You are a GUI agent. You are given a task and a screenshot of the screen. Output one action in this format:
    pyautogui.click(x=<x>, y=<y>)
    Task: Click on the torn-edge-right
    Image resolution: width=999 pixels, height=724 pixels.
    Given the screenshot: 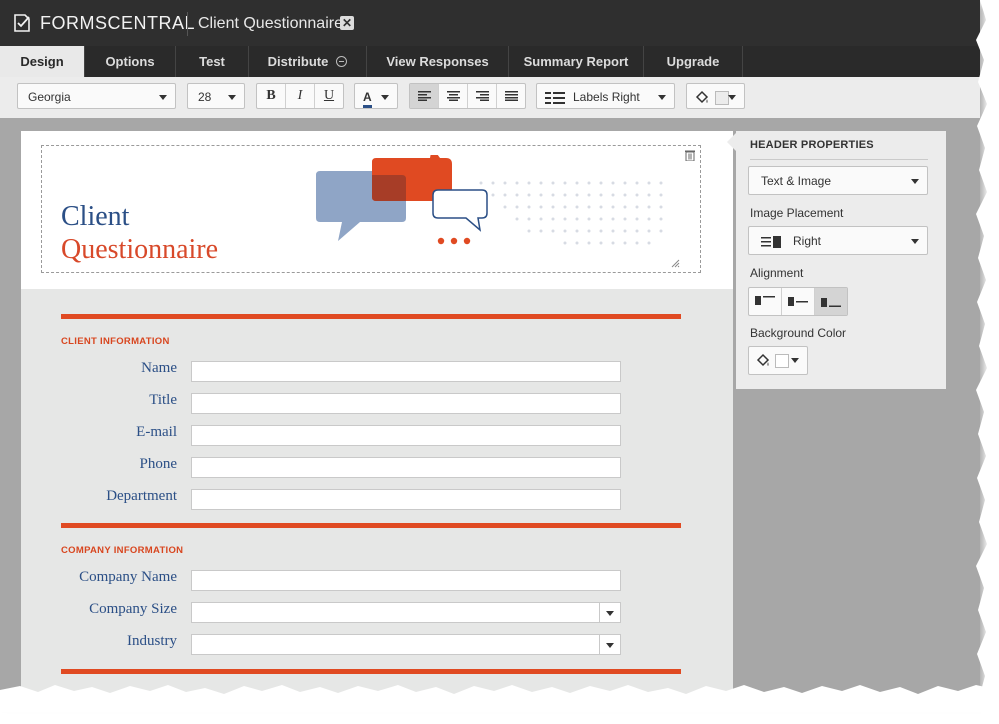 What is the action you would take?
    pyautogui.click(x=987, y=362)
    